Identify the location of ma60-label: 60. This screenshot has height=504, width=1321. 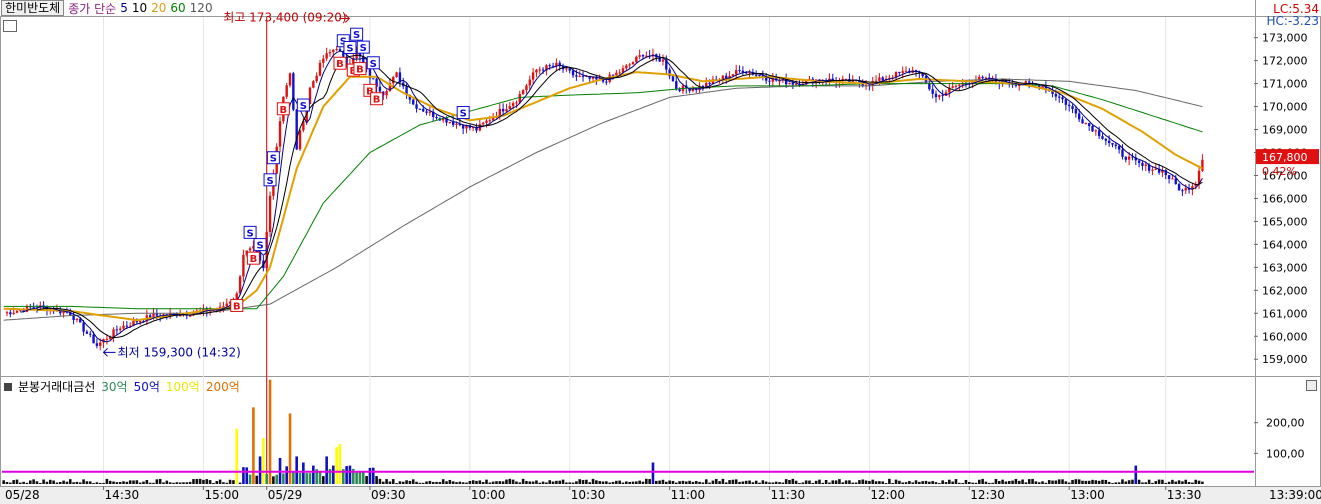
(178, 8).